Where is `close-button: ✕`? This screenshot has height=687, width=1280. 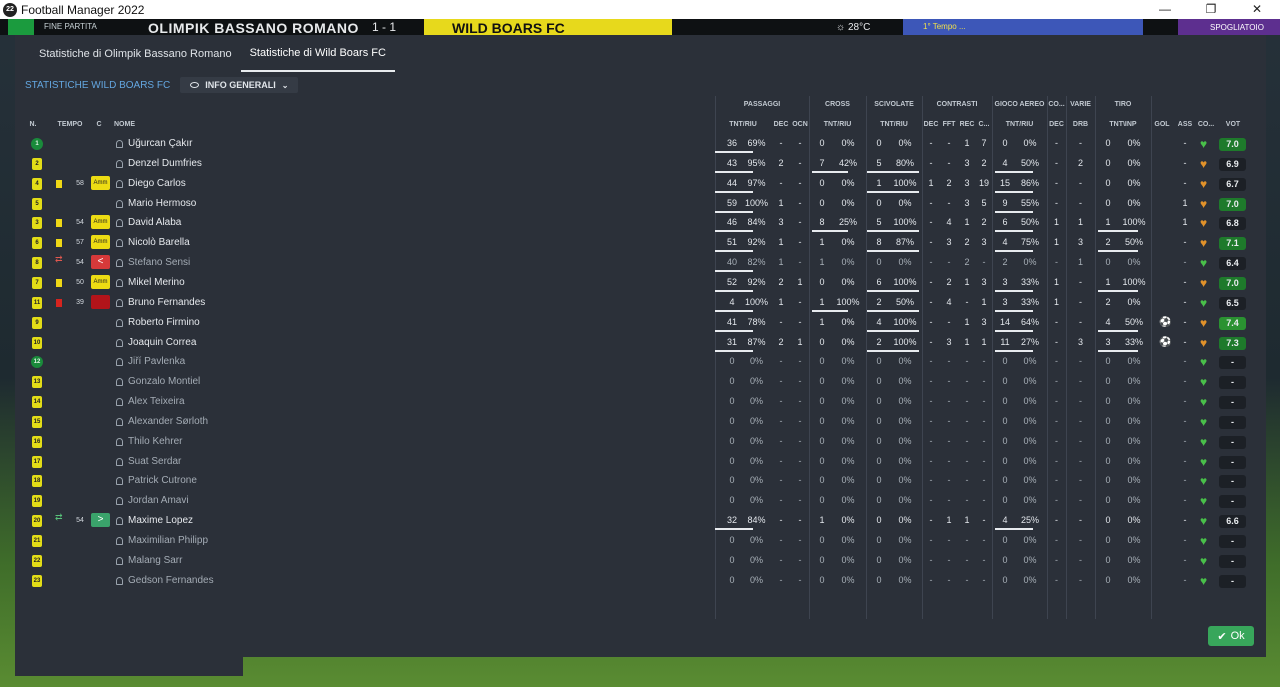
close-button: ✕ is located at coordinates (1257, 9).